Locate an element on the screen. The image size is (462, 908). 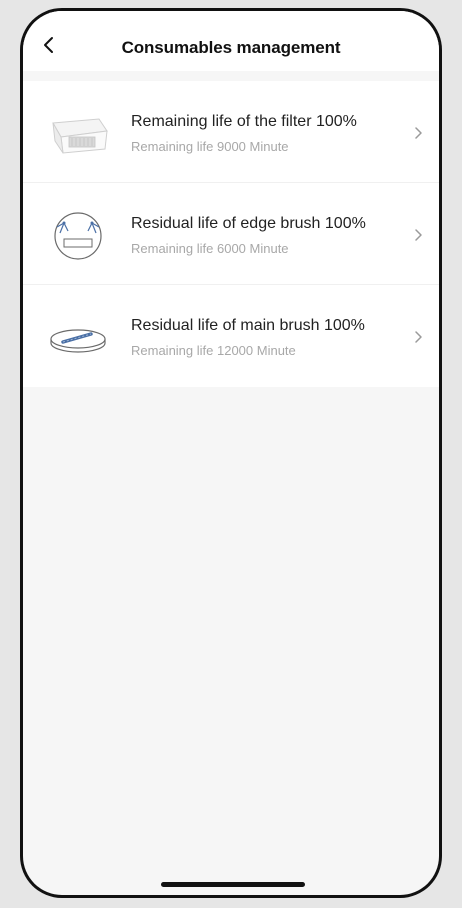
navigation-bar: Consumables management is located at coordinates (231, 41).